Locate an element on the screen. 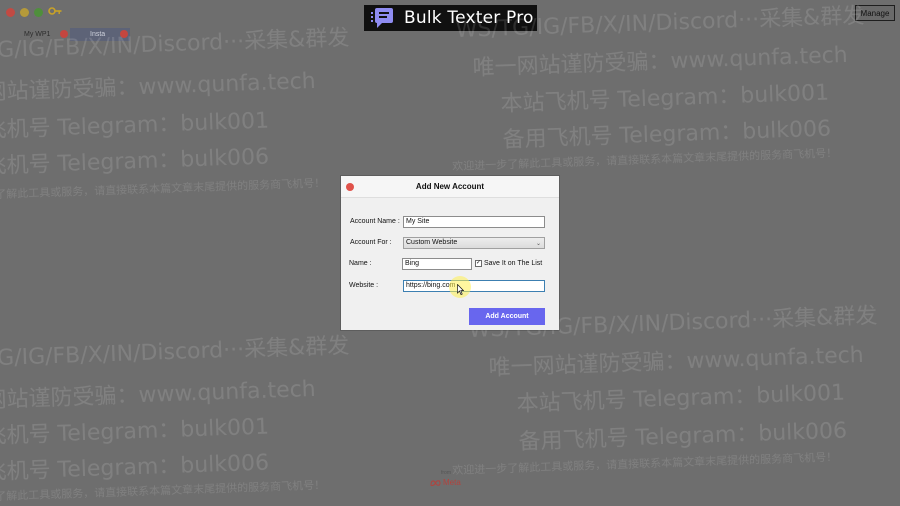 Image resolution: width=900 pixels, height=506 pixels. window-zoom-icon is located at coordinates (38, 12).